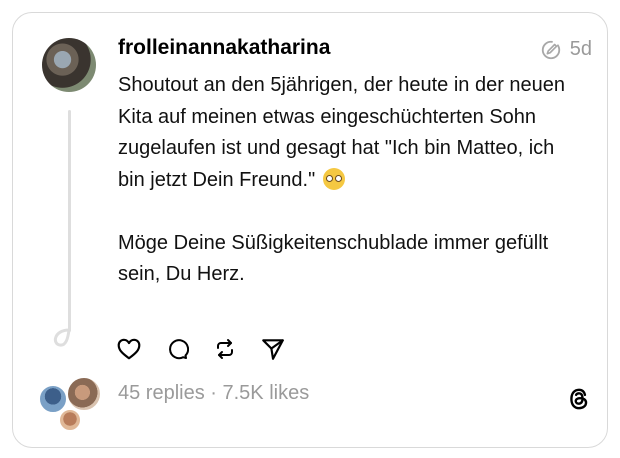  Describe the element at coordinates (69, 65) in the screenshot. I see `avatar` at that location.